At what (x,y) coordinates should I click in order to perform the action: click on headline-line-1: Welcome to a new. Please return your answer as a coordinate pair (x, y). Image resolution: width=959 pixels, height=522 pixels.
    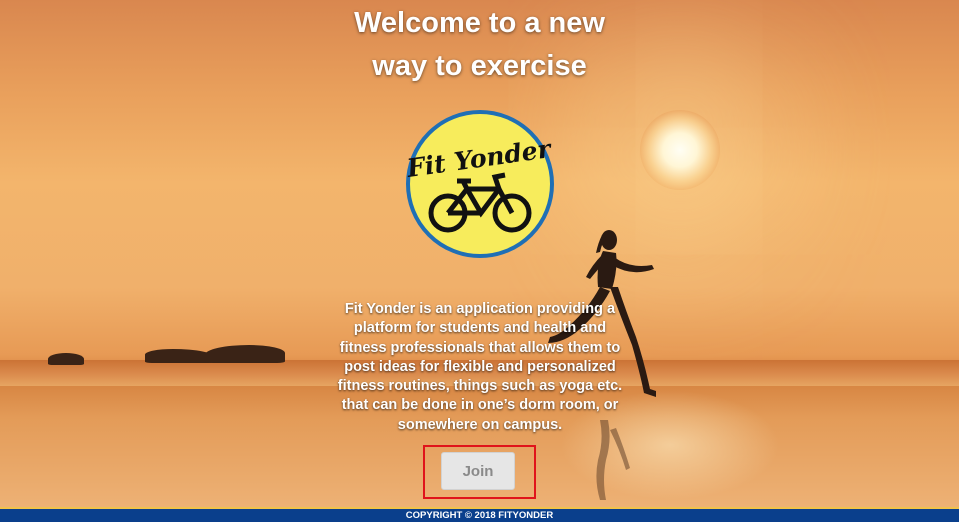
    Looking at the image, I should click on (479, 23).